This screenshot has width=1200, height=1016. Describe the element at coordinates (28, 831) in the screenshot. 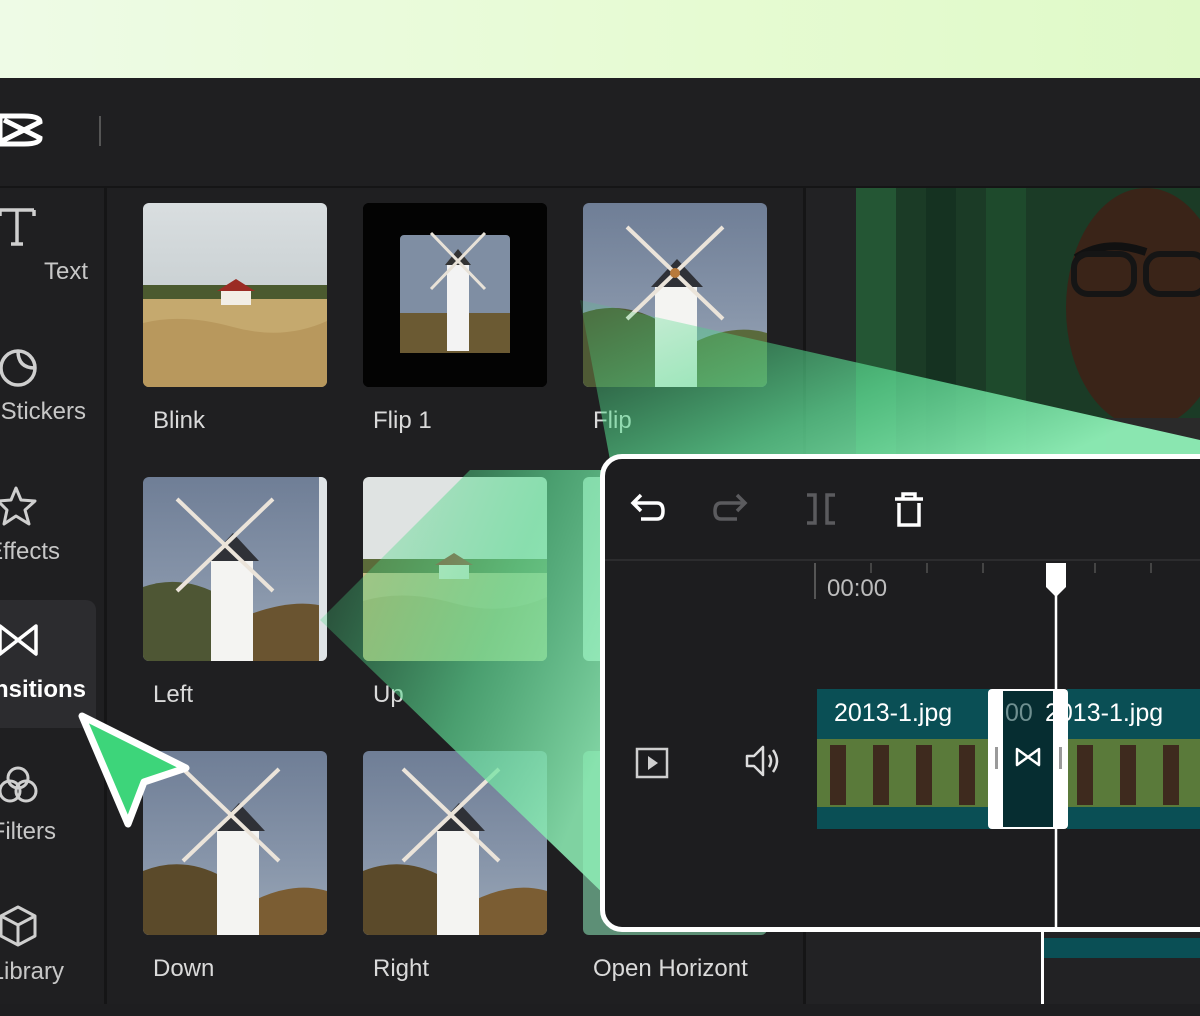

I see `sidebar-item-label: Filters` at that location.